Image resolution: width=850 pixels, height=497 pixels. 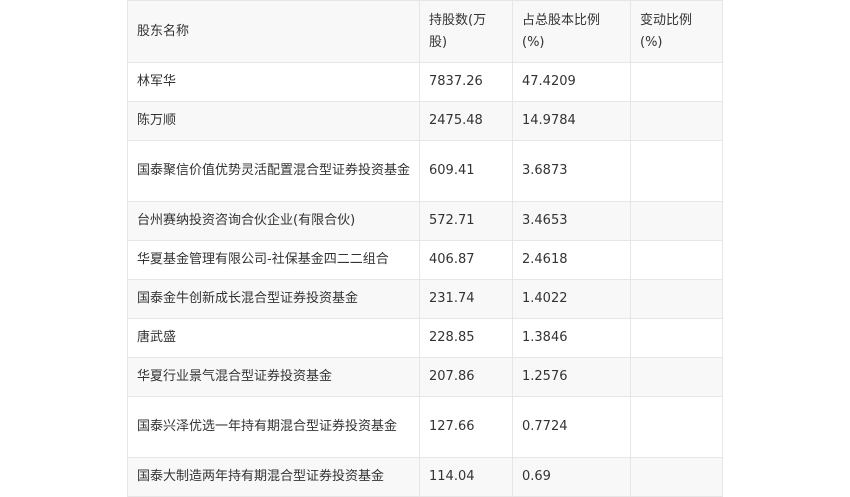 What do you see at coordinates (466, 427) in the screenshot?
I see `cell-shares: 127.66` at bounding box center [466, 427].